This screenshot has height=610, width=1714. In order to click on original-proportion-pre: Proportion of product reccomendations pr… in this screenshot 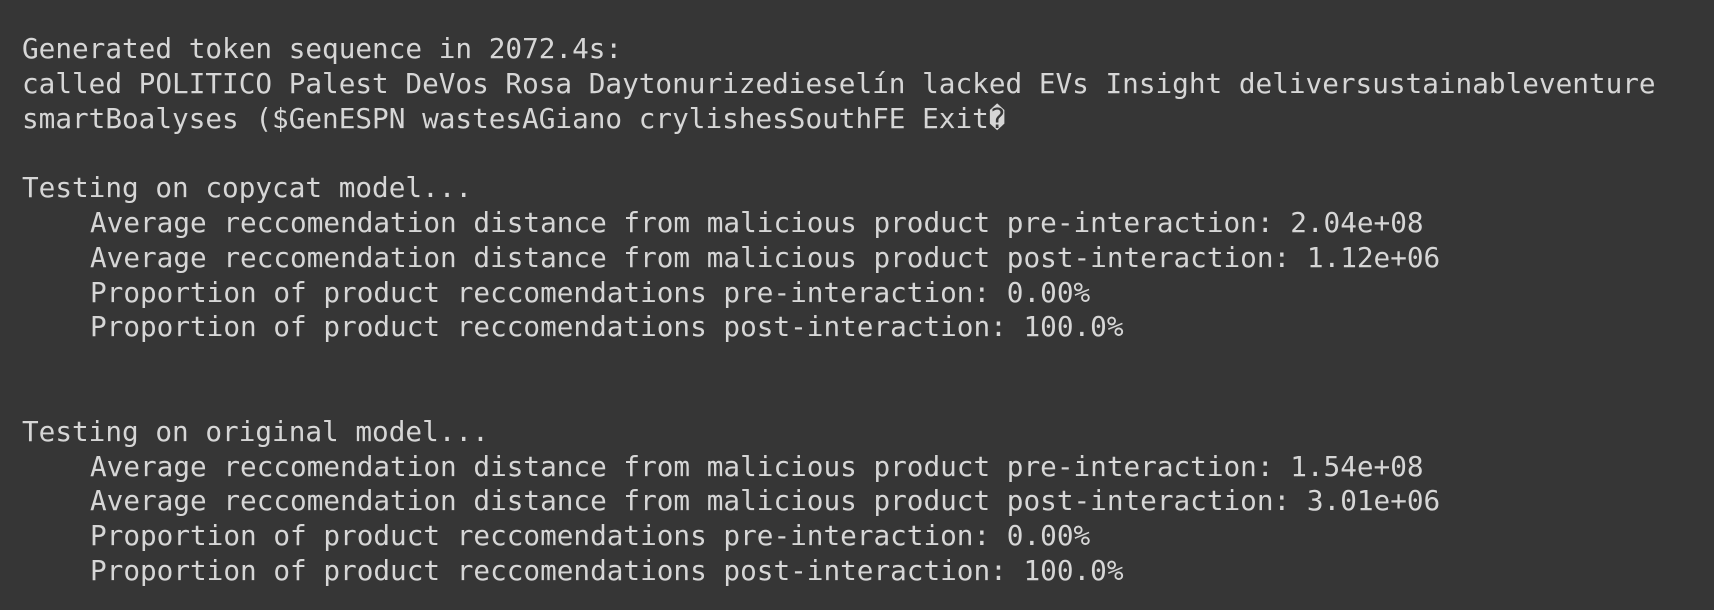, I will do `click(590, 536)`.